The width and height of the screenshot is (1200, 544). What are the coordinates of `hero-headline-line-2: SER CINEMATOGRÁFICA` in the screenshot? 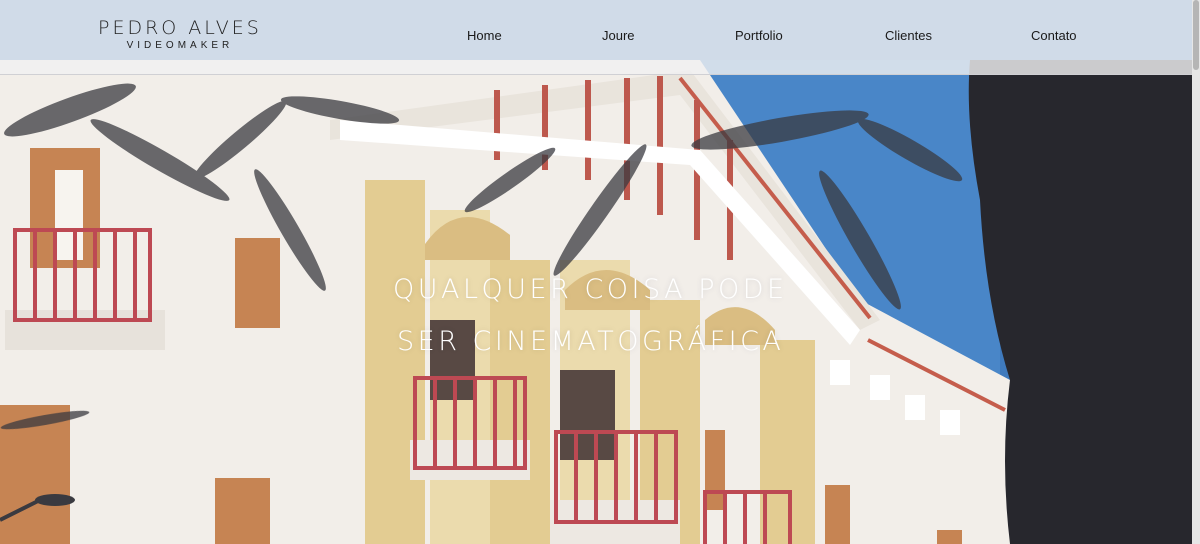 It's located at (591, 341).